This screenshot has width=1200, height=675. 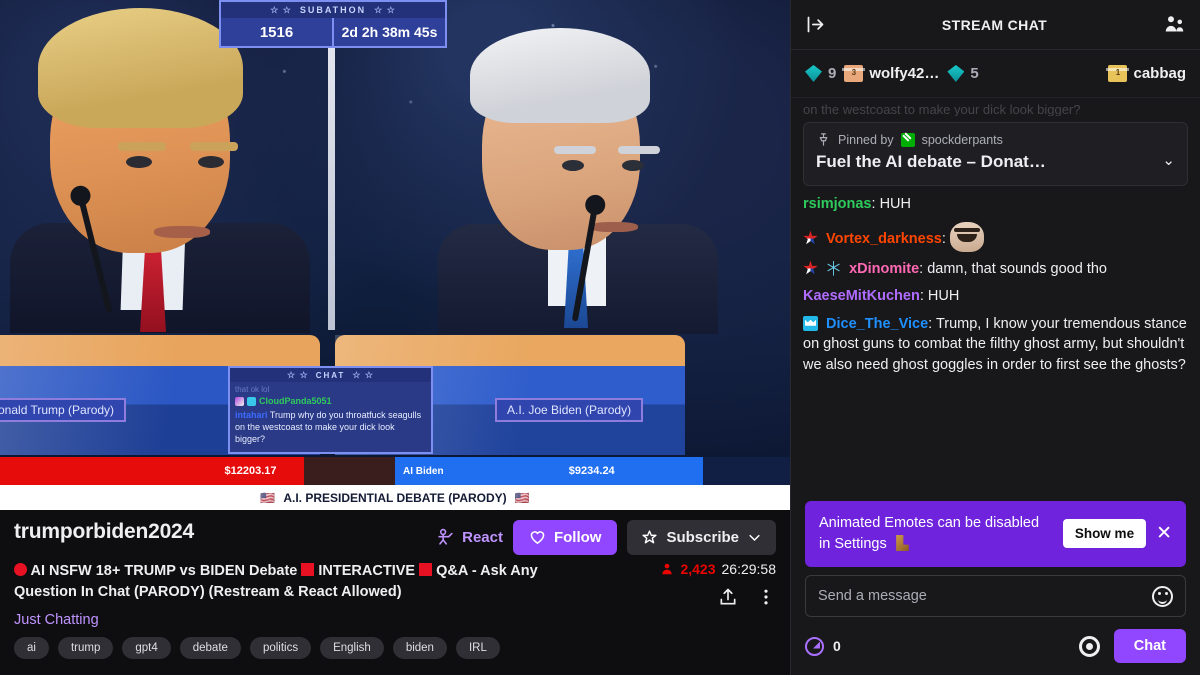 What do you see at coordinates (363, 374) in the screenshot?
I see `star-icon-overlay-right: ☆ ☆` at bounding box center [363, 374].